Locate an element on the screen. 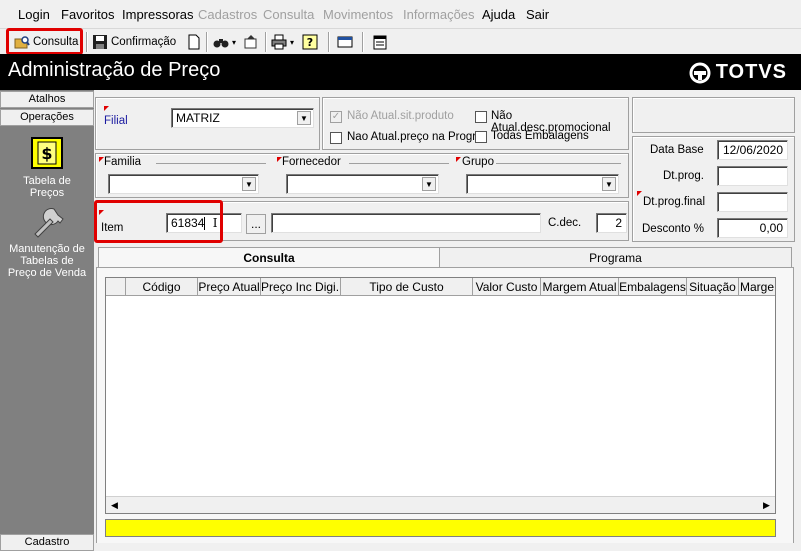  nao-atual-desc-promocional-checkbox is located at coordinates (481, 117).